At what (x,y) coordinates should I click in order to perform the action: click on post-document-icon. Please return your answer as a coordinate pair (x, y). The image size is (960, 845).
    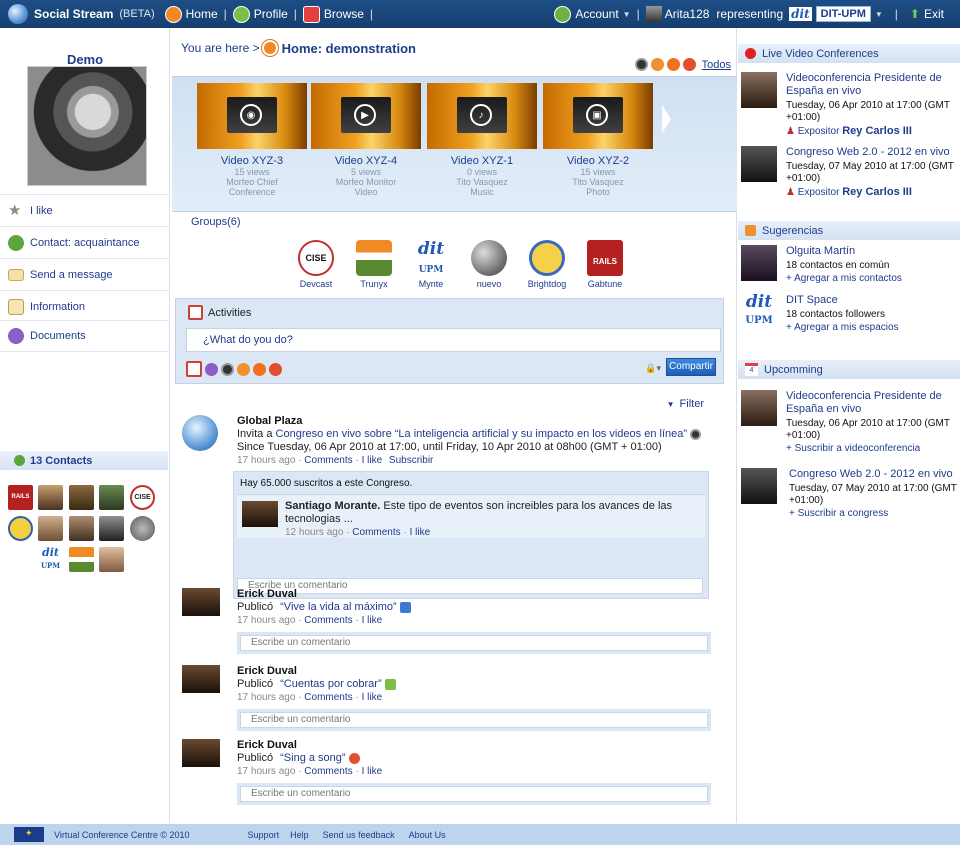
    Looking at the image, I should click on (211, 369).